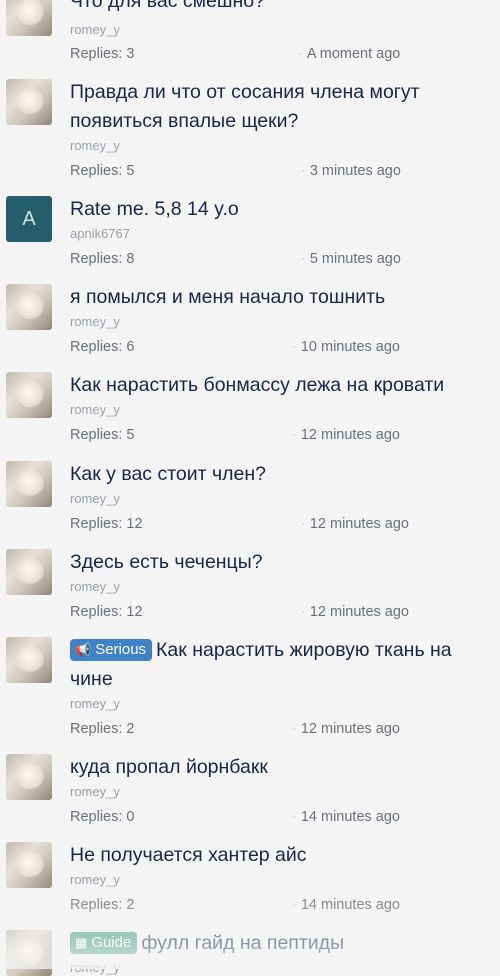 This screenshot has height=976, width=500. I want to click on thread-title: Rate me. 5,8 14 y.o, so click(281, 209).